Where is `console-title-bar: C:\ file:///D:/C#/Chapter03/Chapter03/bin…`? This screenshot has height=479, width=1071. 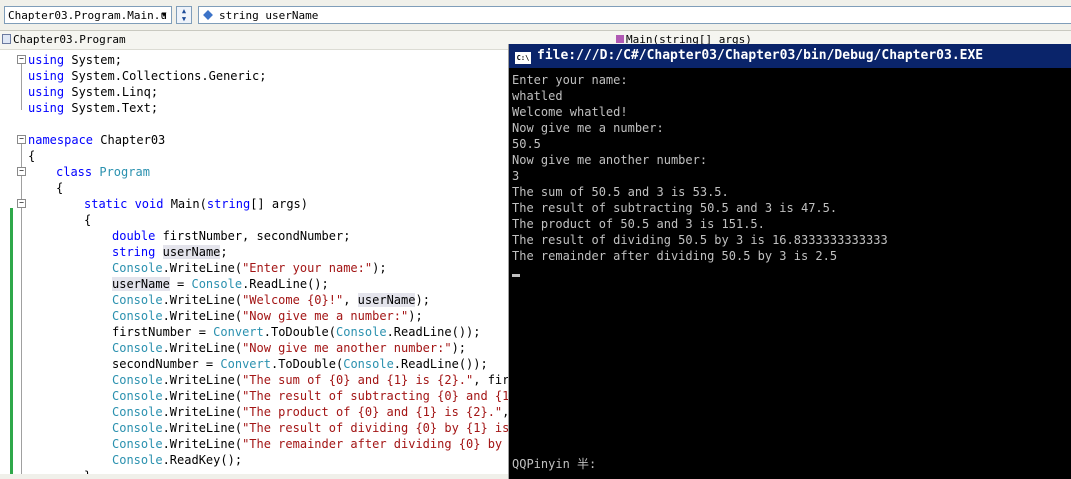 console-title-bar: C:\ file:///D:/C#/Chapter03/Chapter03/bin… is located at coordinates (790, 56).